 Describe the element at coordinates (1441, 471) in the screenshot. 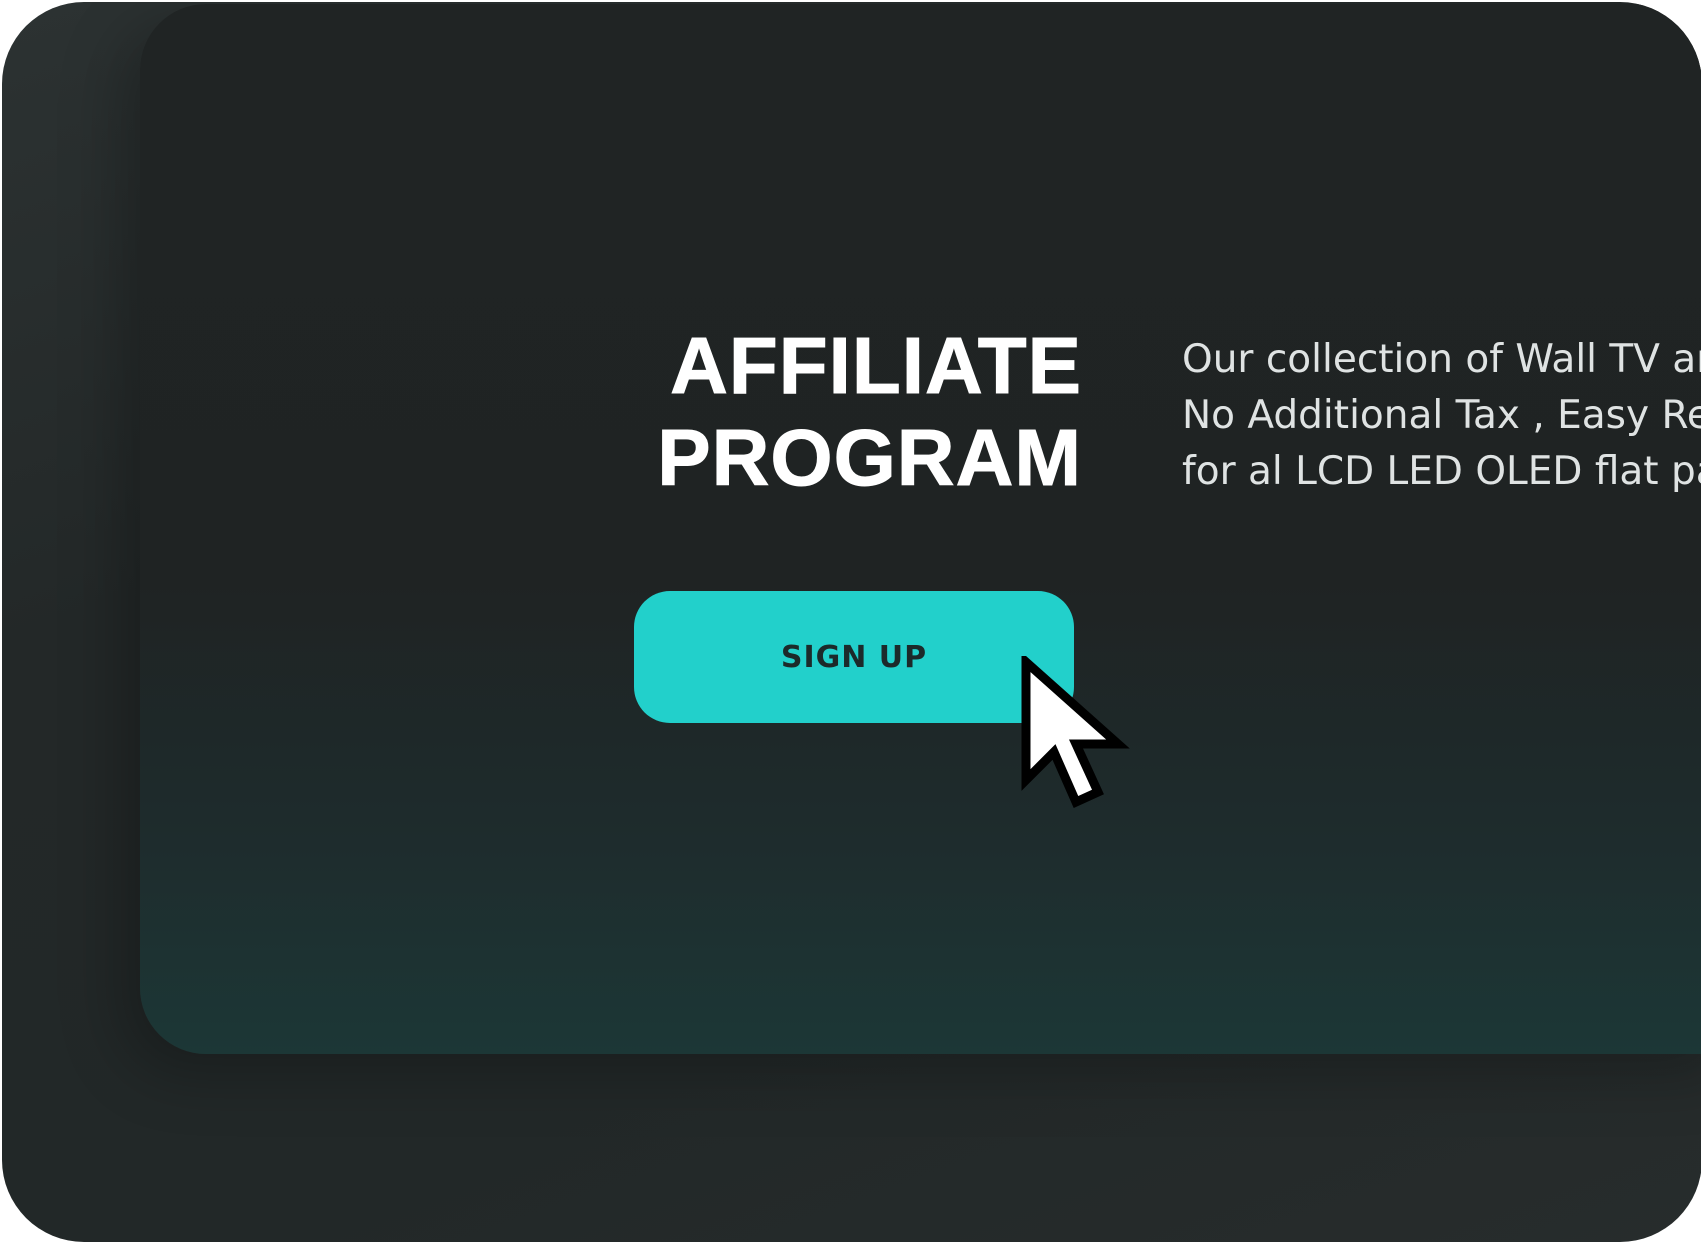

I see `description-line-3: for al LCD LED OLED flat pa` at that location.